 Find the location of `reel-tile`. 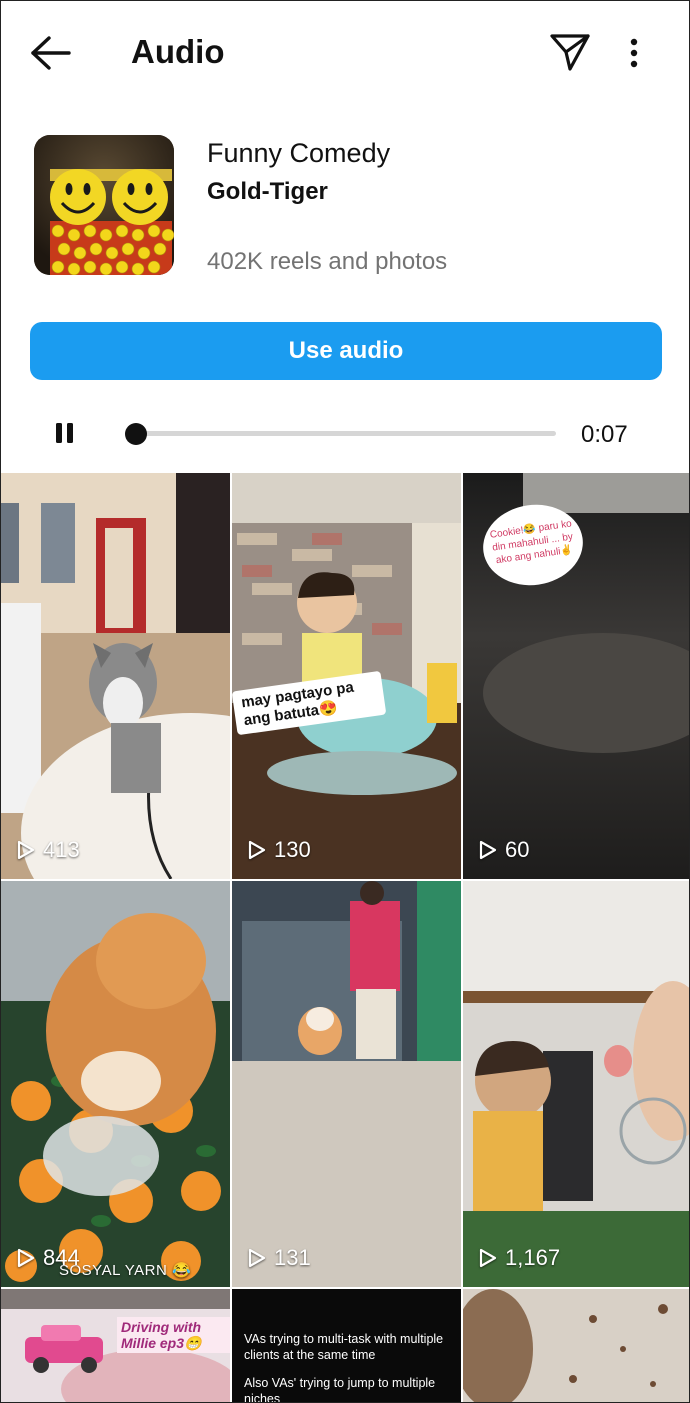

reel-tile is located at coordinates (576, 1345).